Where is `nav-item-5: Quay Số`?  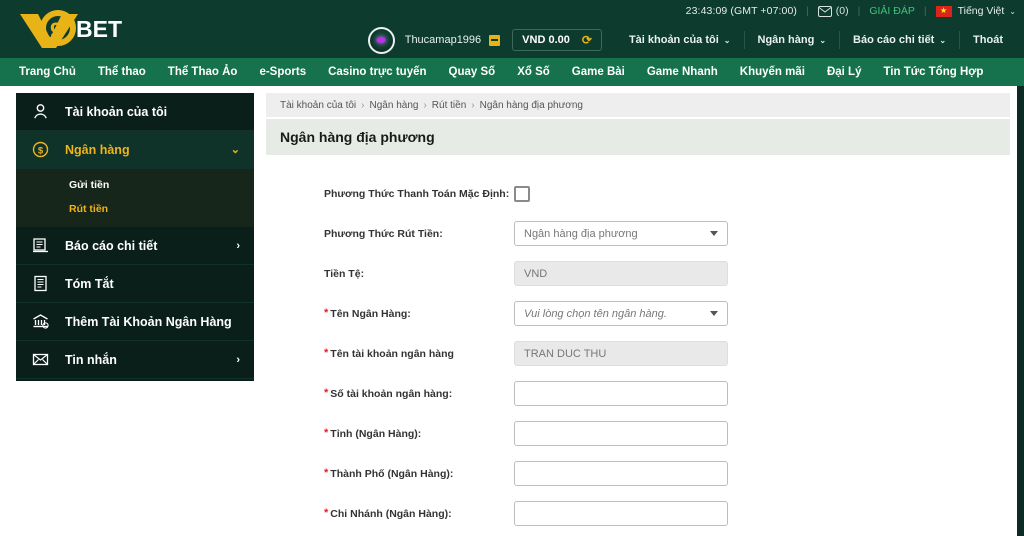 nav-item-5: Quay Số is located at coordinates (472, 72).